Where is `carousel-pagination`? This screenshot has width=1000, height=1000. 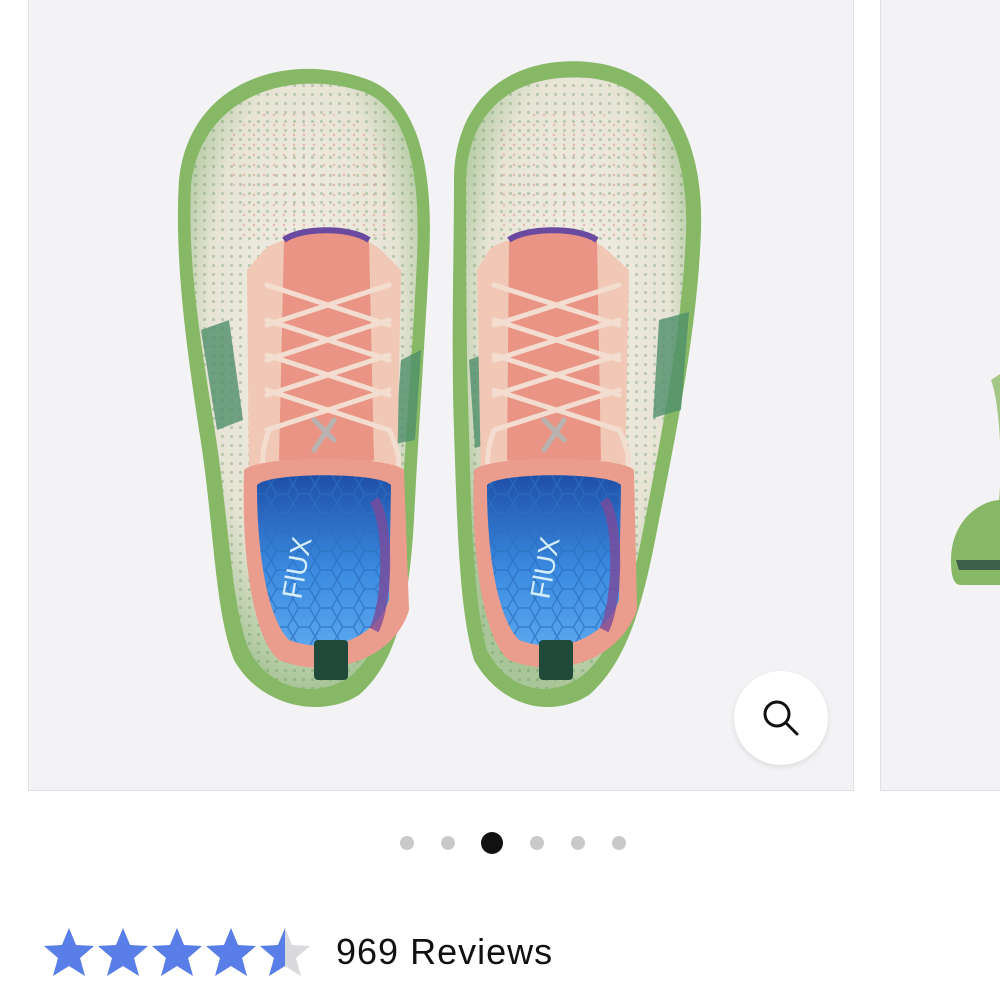
carousel-pagination is located at coordinates (500, 843).